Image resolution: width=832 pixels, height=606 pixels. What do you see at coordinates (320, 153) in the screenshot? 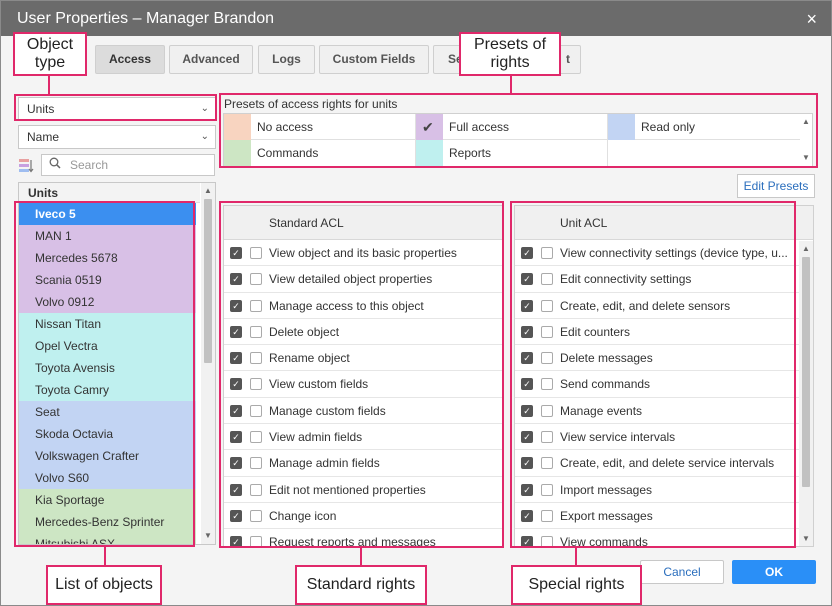
I see `preset-commands: Commands` at bounding box center [320, 153].